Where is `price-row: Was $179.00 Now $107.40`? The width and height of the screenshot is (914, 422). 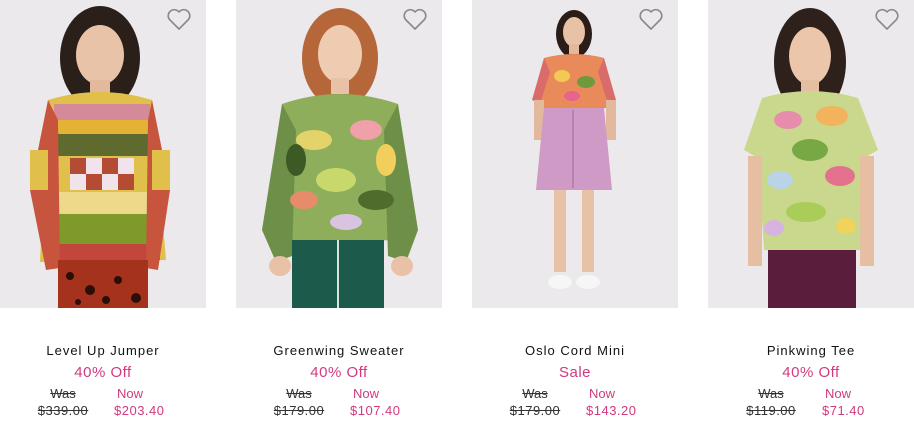 price-row: Was $179.00 Now $107.40 is located at coordinates (339, 403).